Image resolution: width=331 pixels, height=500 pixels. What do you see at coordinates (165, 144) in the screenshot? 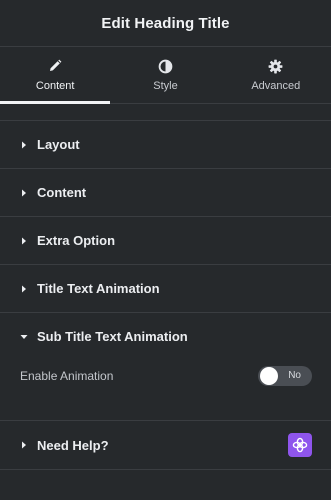
I see `section-layout: Layout` at bounding box center [165, 144].